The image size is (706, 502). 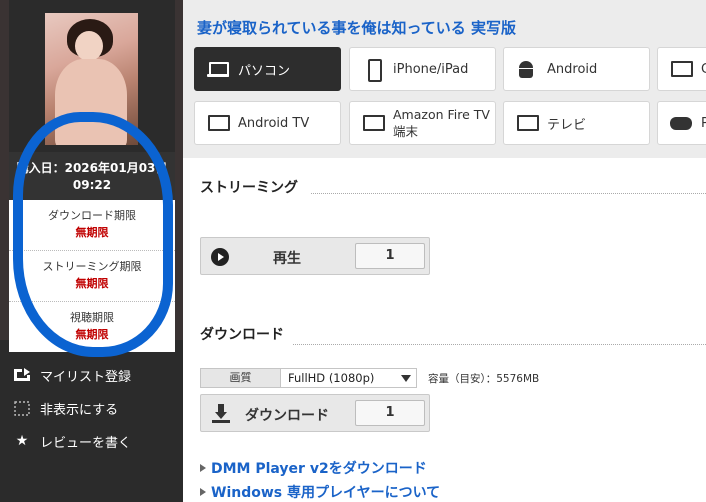 I want to click on viewing-limit-value: 無期限, so click(x=92, y=334).